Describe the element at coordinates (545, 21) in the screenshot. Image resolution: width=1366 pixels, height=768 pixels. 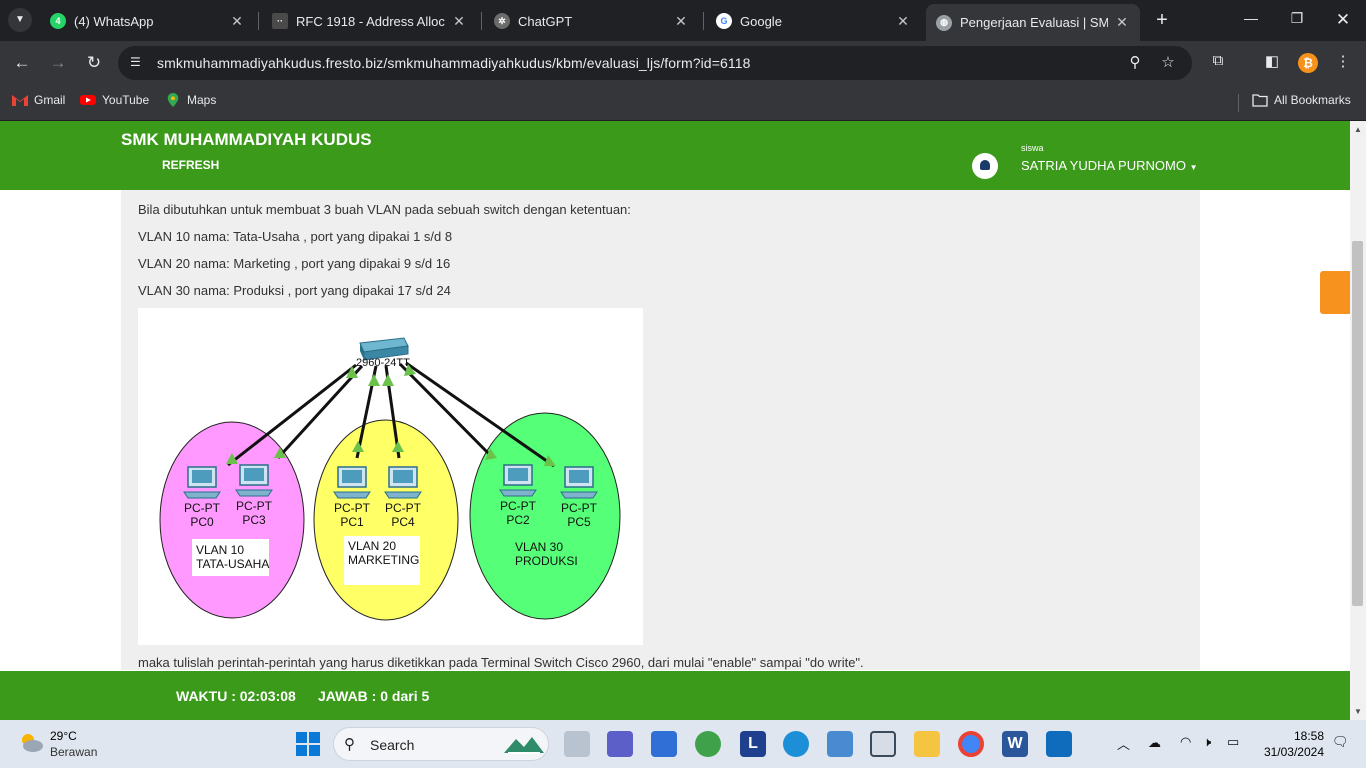
I see `tab-title: ChatGPT` at that location.